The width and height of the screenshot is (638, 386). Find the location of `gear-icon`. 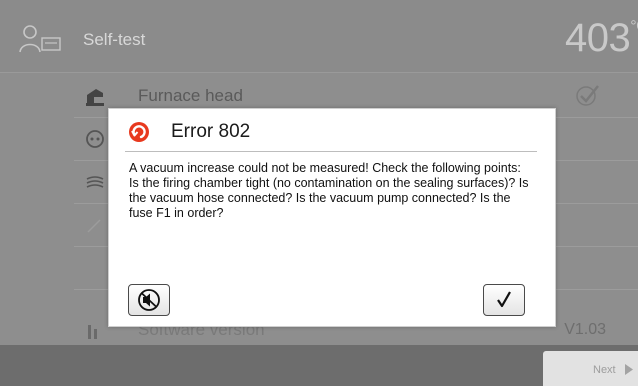

gear-icon is located at coordinates (95, 139).